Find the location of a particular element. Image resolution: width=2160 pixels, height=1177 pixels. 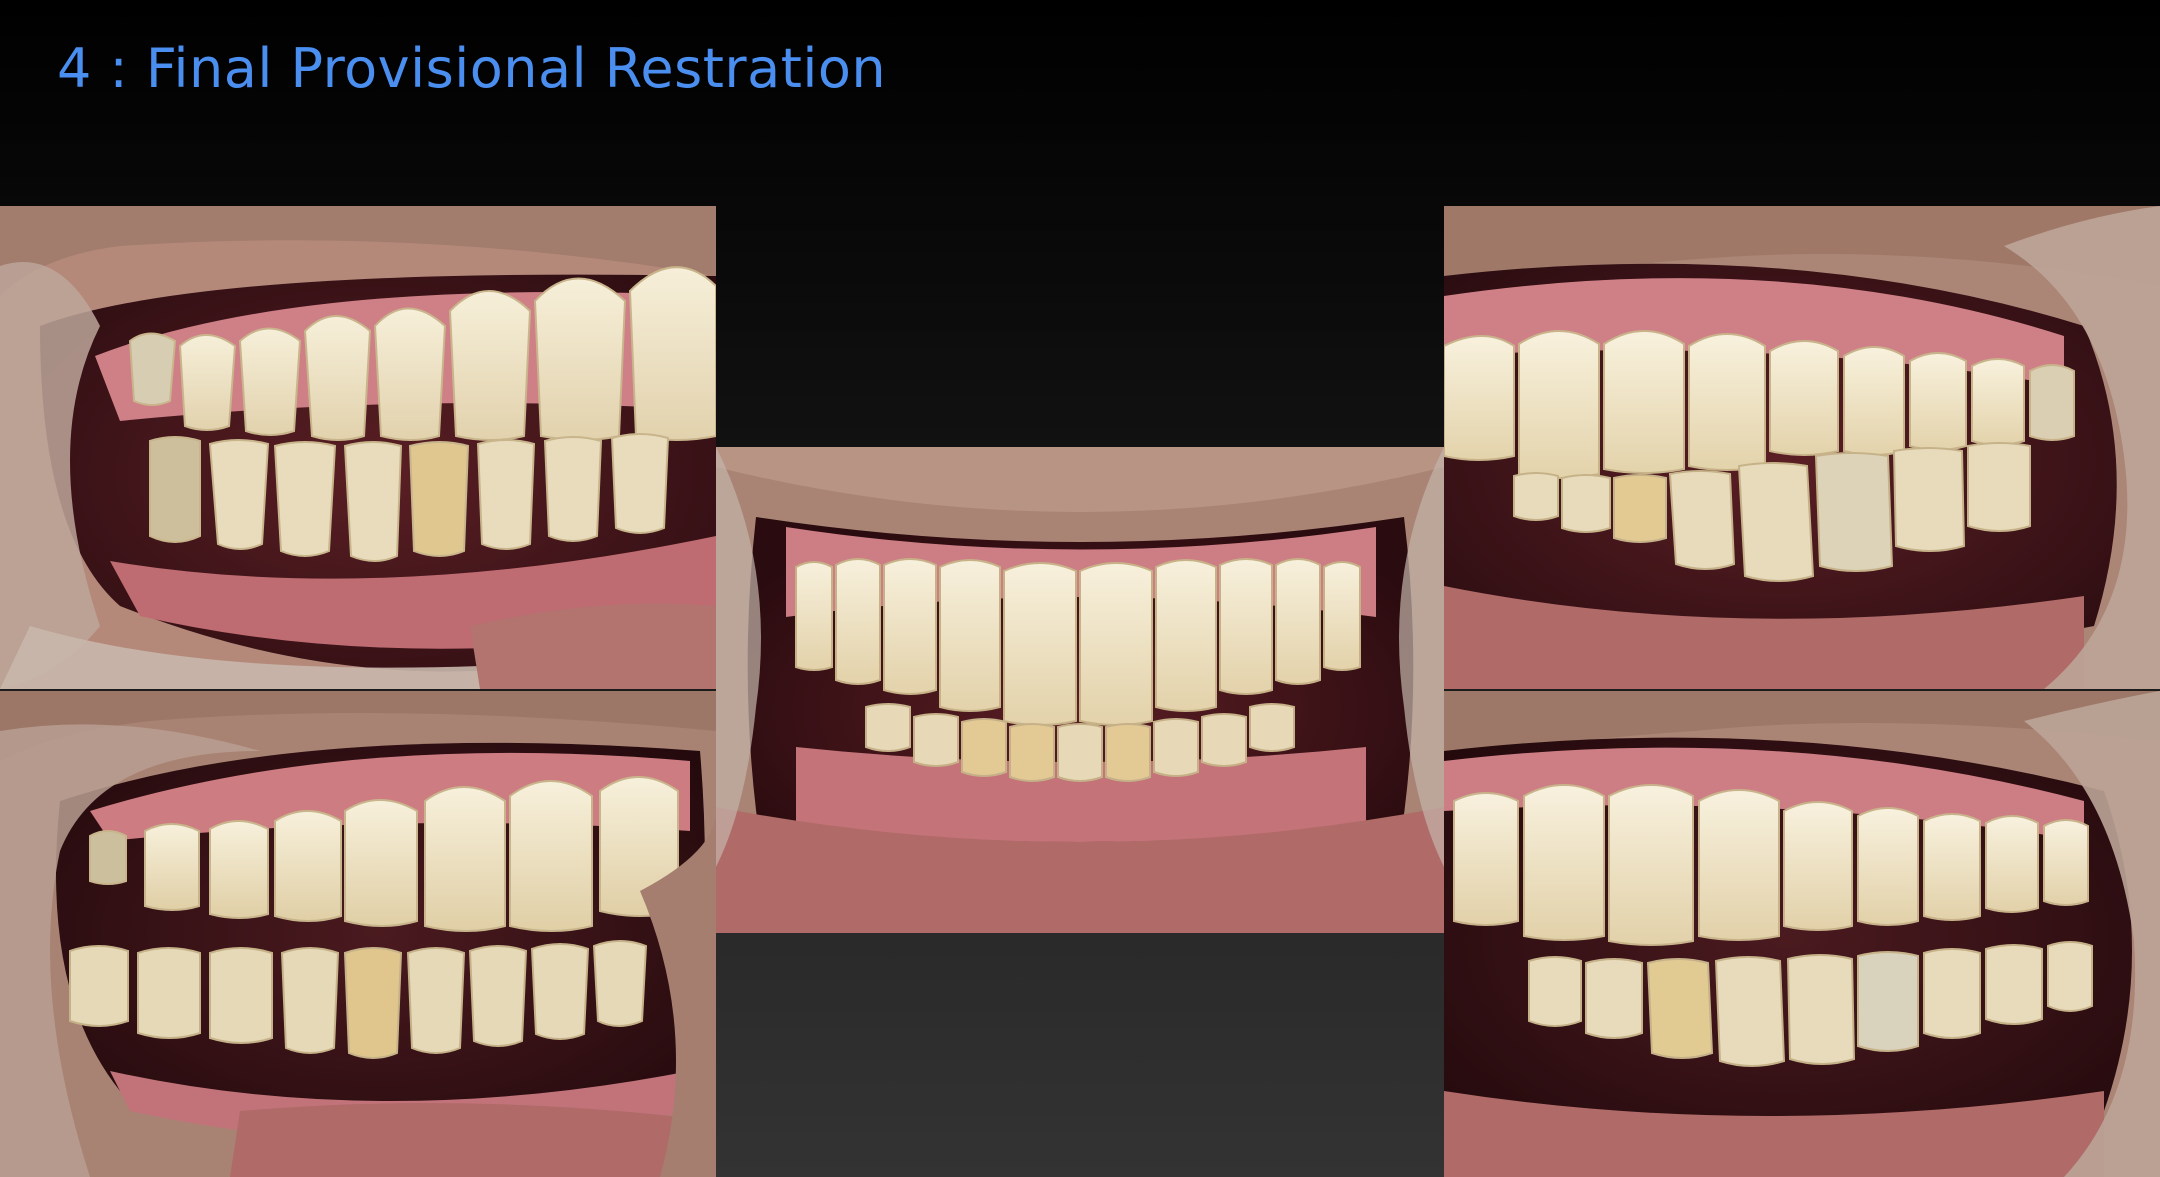

intraoral-photo-lower-right-graphic is located at coordinates (1802, 934).